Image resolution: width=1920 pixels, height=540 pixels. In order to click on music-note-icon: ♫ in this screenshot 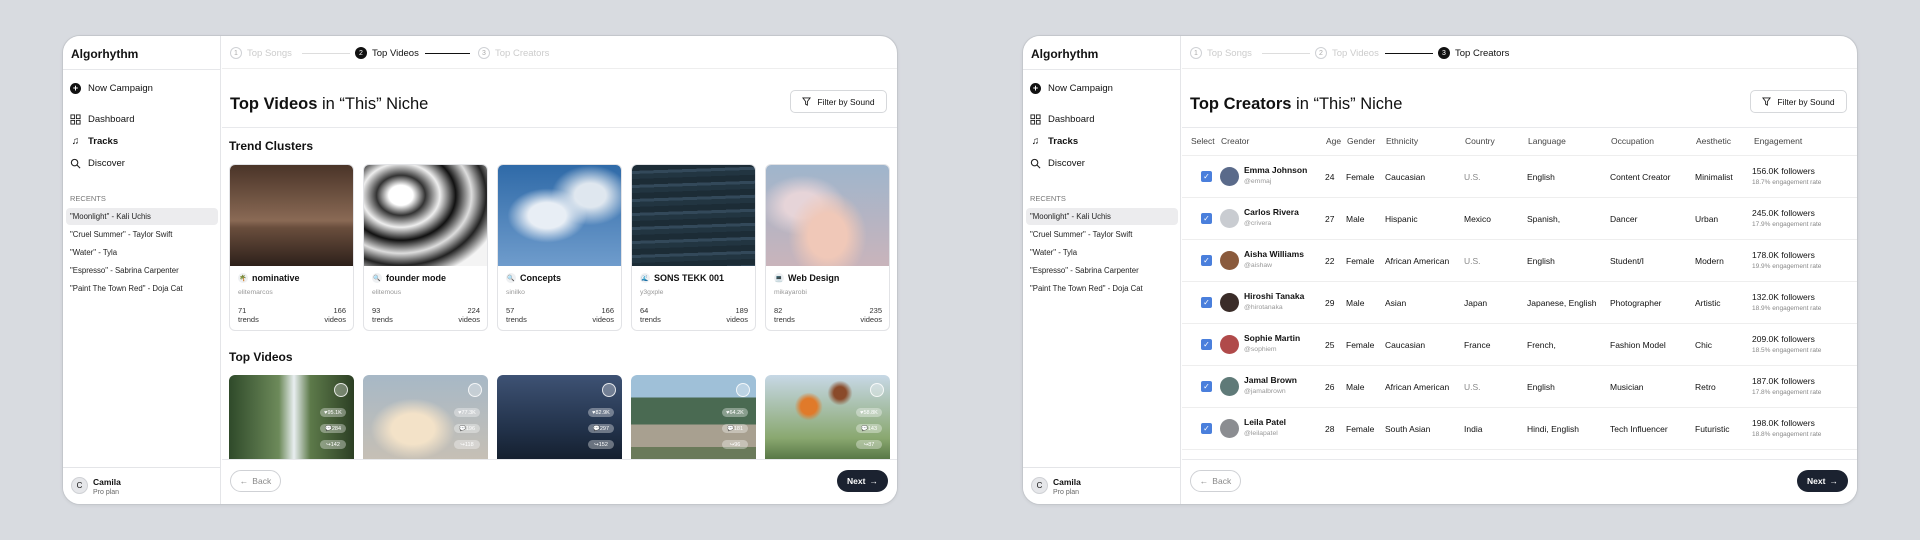, I will do `click(1035, 141)`.